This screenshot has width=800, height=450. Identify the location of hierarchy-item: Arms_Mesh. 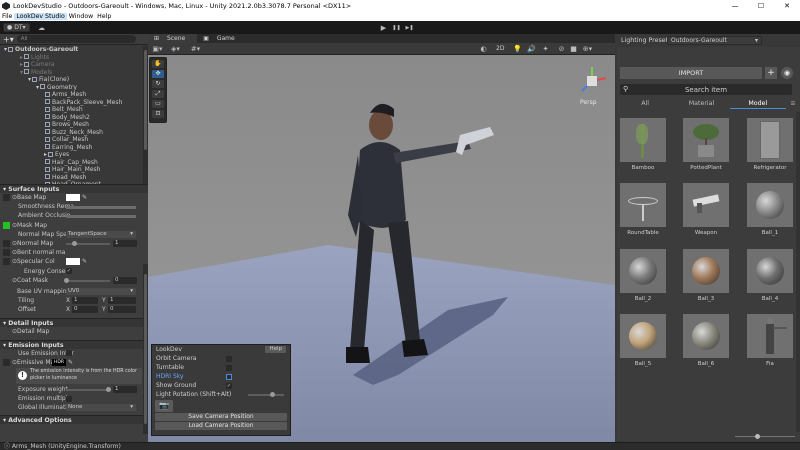
(74, 95).